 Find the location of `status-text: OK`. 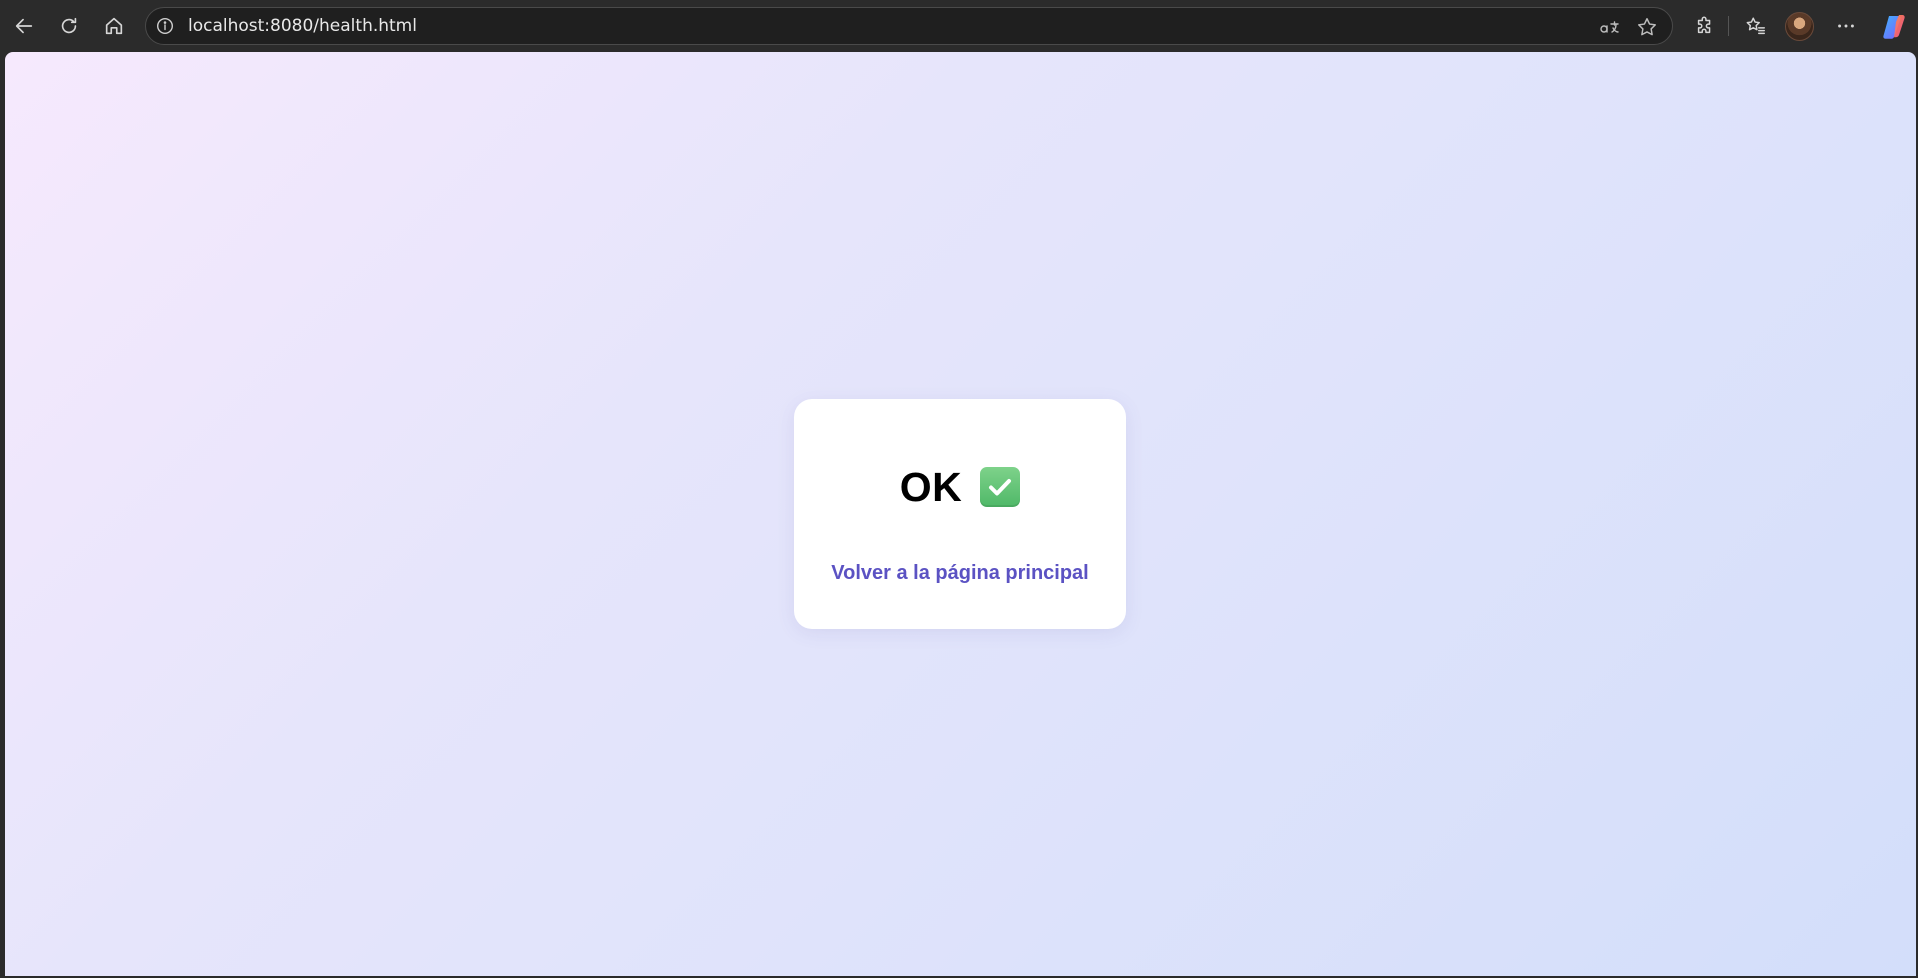

status-text: OK is located at coordinates (931, 486).